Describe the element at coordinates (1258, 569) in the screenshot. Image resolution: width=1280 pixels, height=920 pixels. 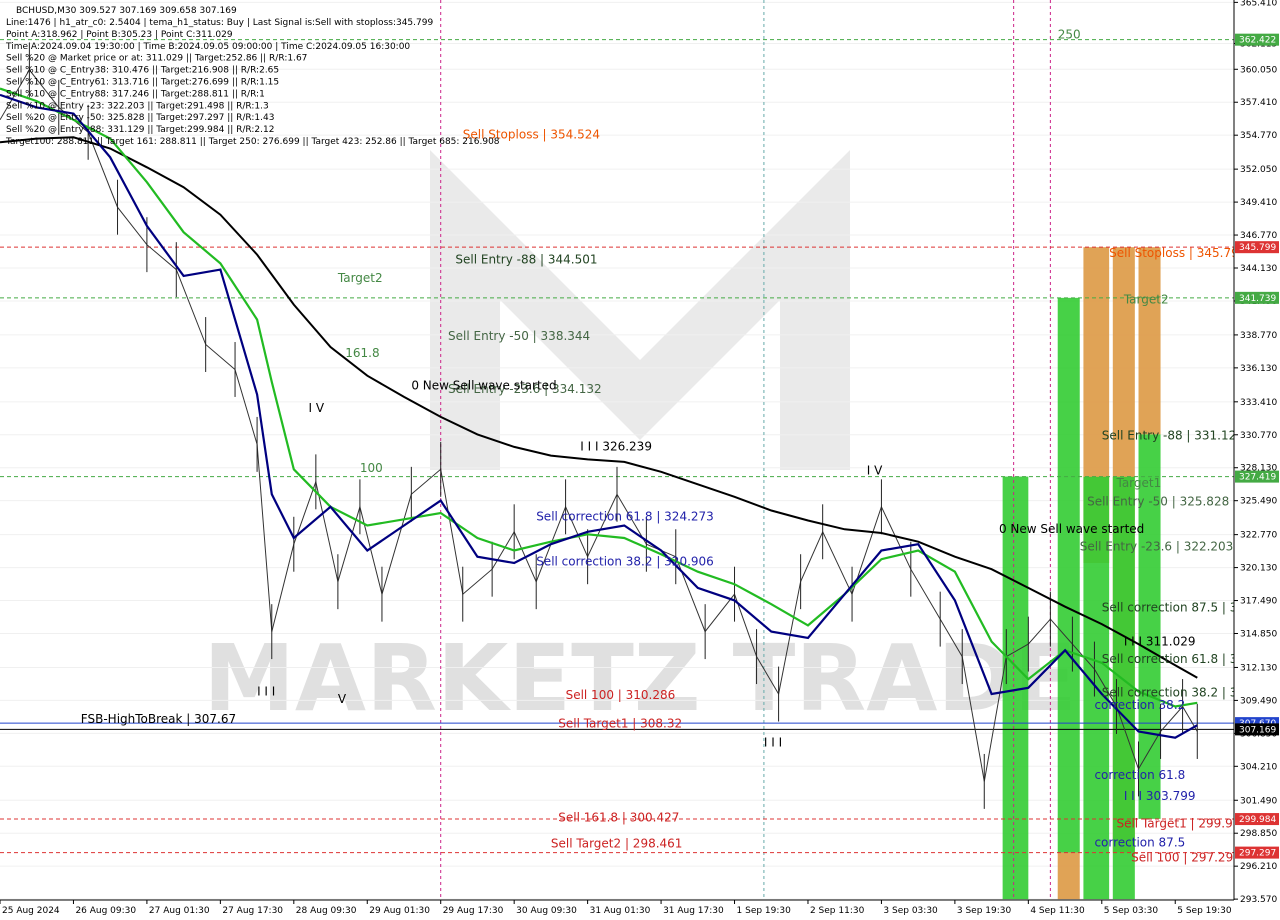
I see `y-tick-label: 320.130` at that location.